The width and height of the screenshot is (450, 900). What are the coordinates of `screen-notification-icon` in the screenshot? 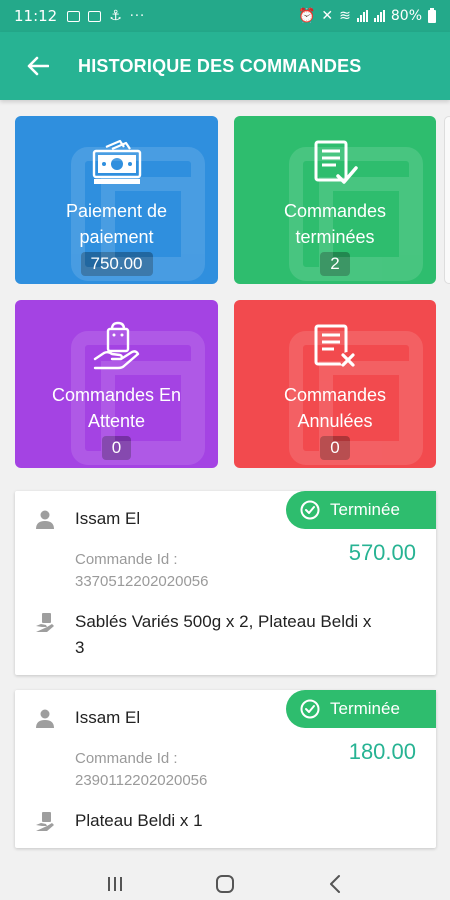 It's located at (95, 16).